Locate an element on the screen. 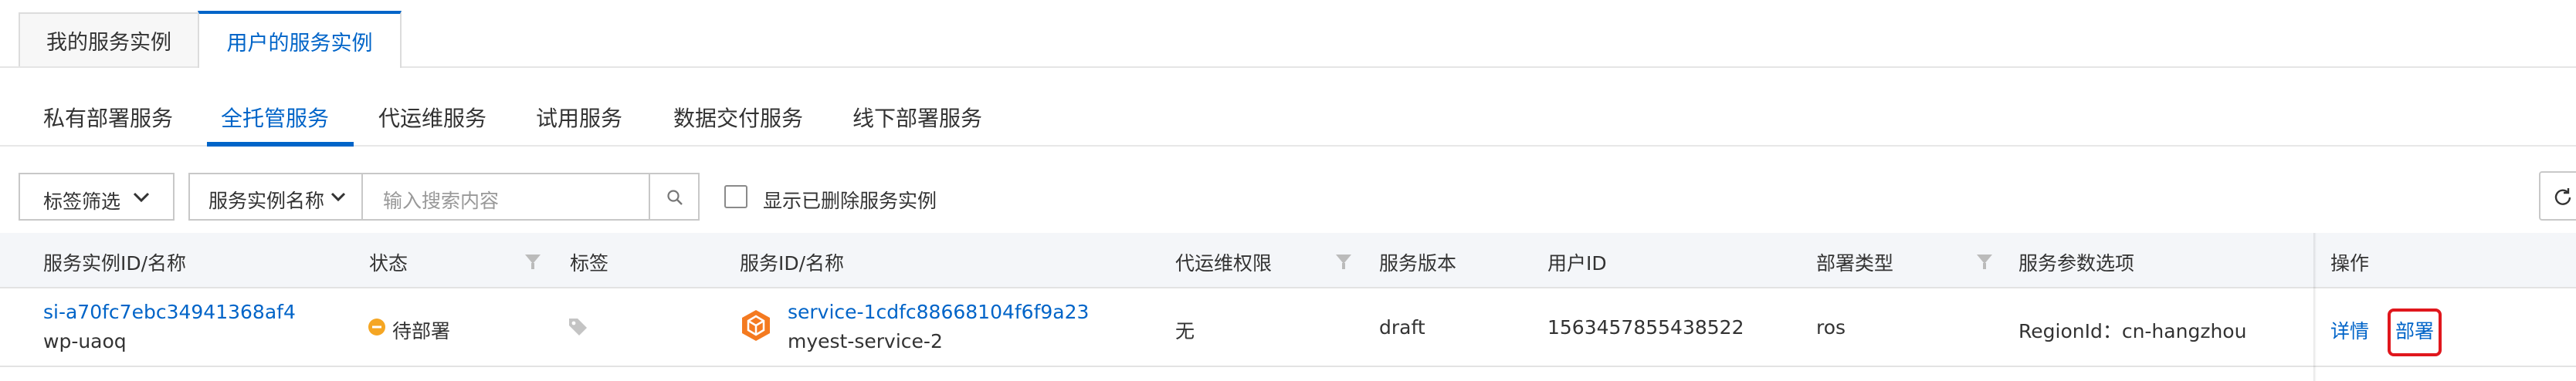  subtab-data-delivery: 数据交付服务 is located at coordinates (738, 123).